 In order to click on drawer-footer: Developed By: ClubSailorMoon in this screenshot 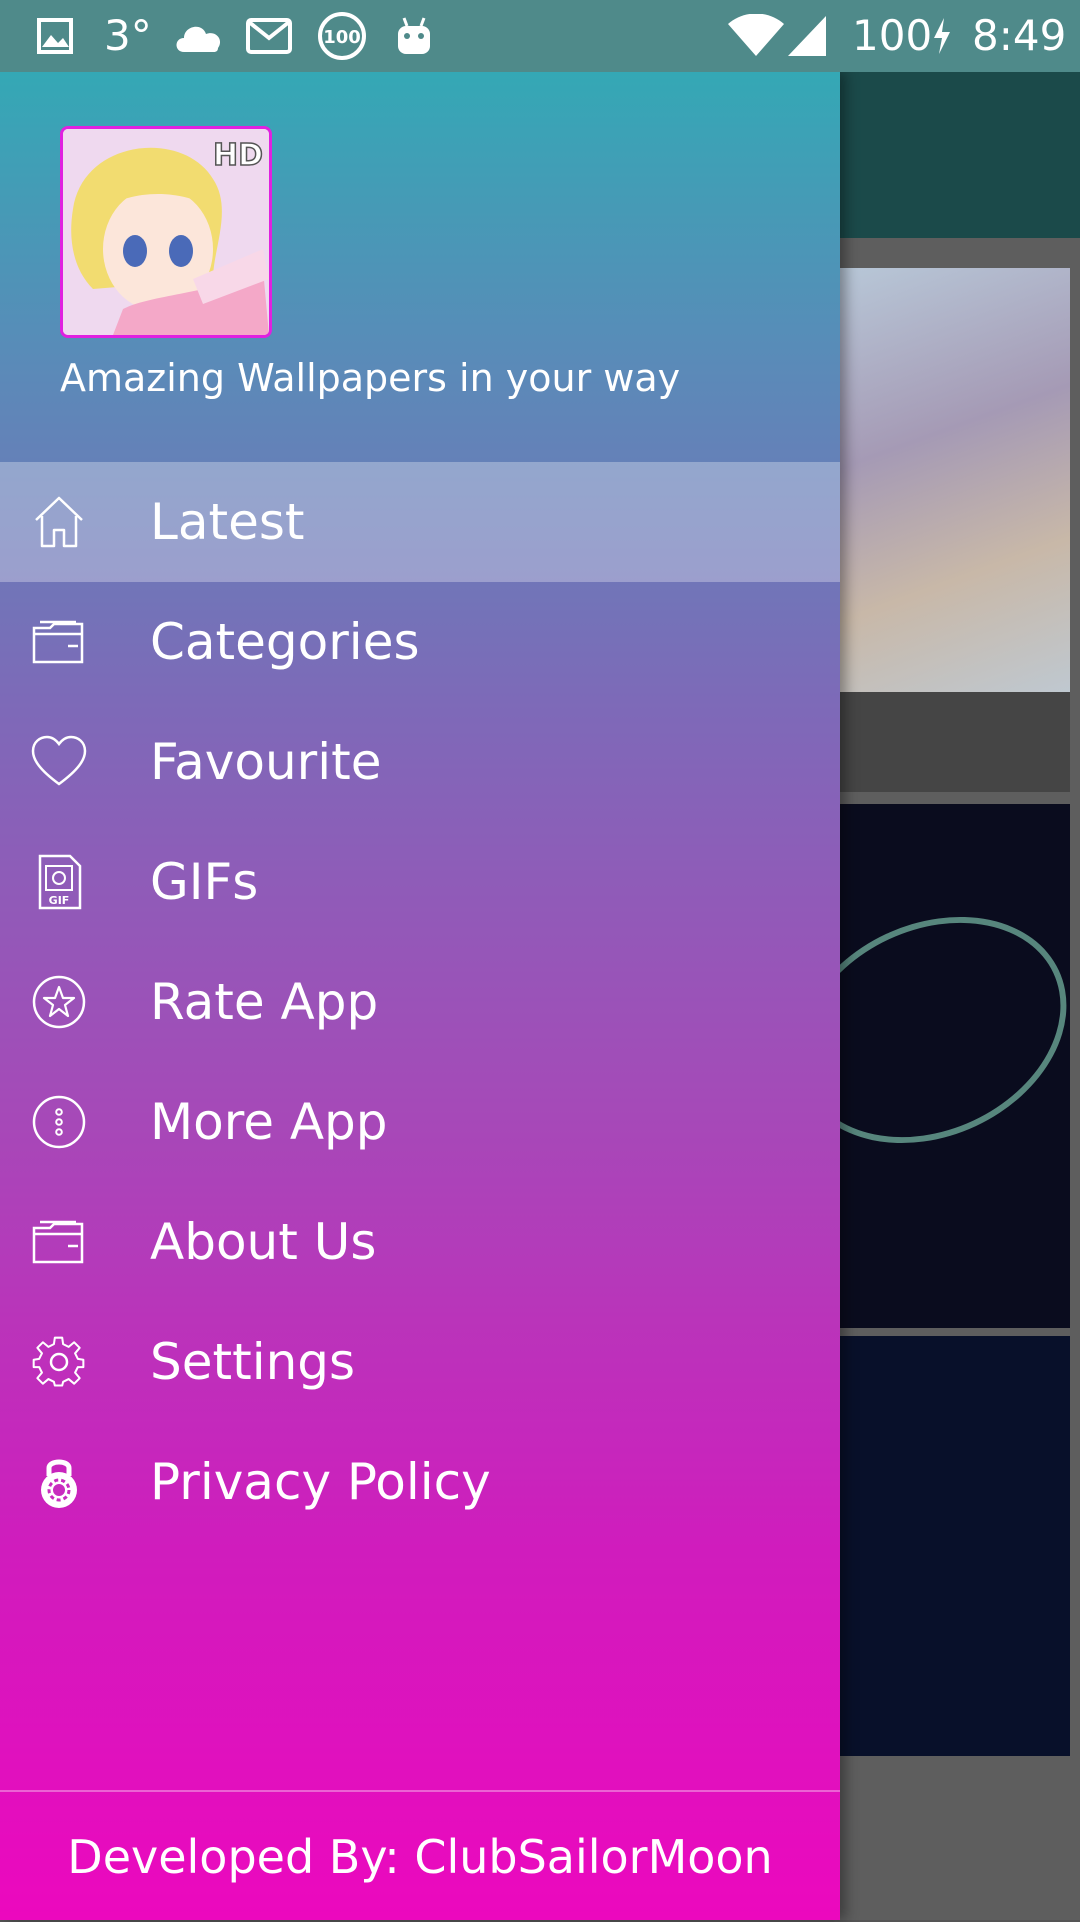, I will do `click(420, 1856)`.